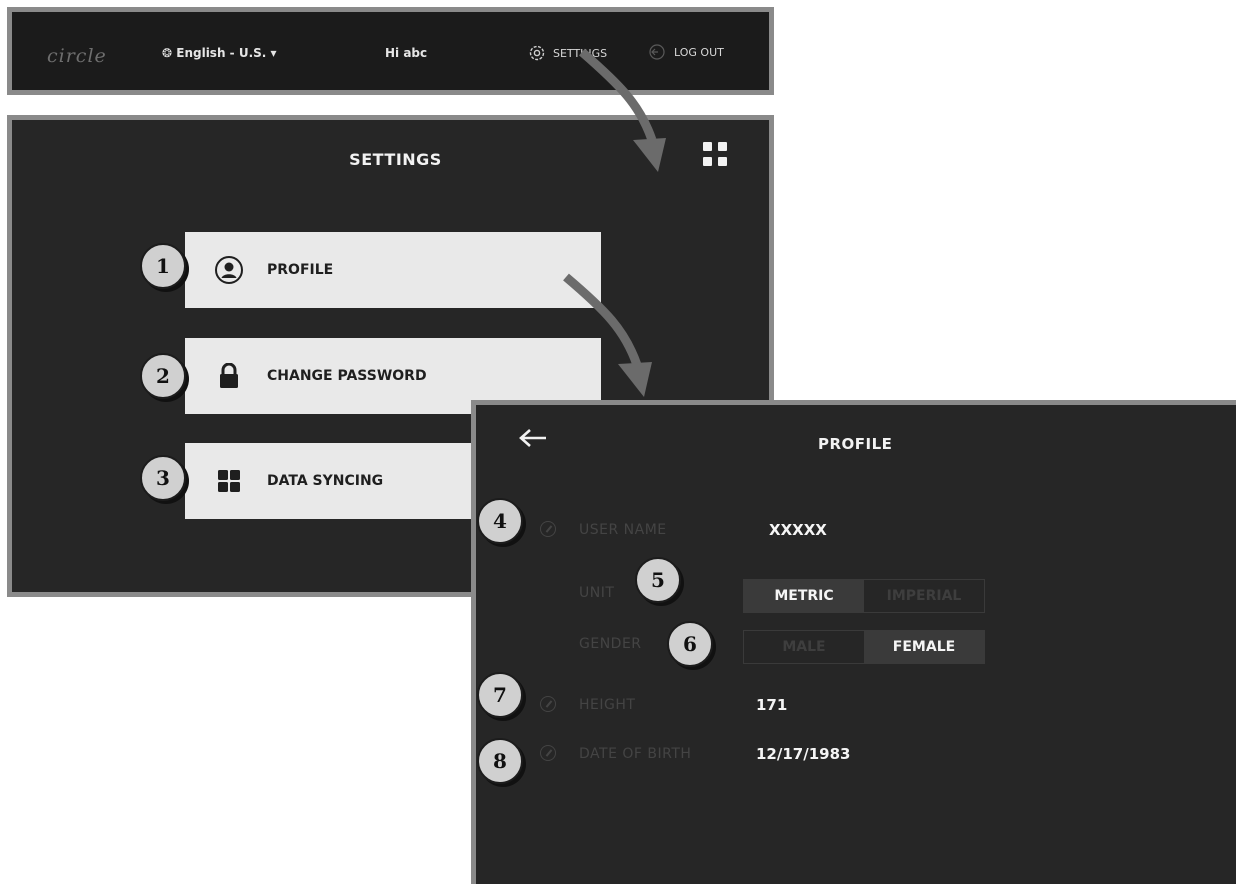 This screenshot has width=1236, height=884. Describe the element at coordinates (602, 320) in the screenshot. I see `arrow-profile-to-panel` at that location.